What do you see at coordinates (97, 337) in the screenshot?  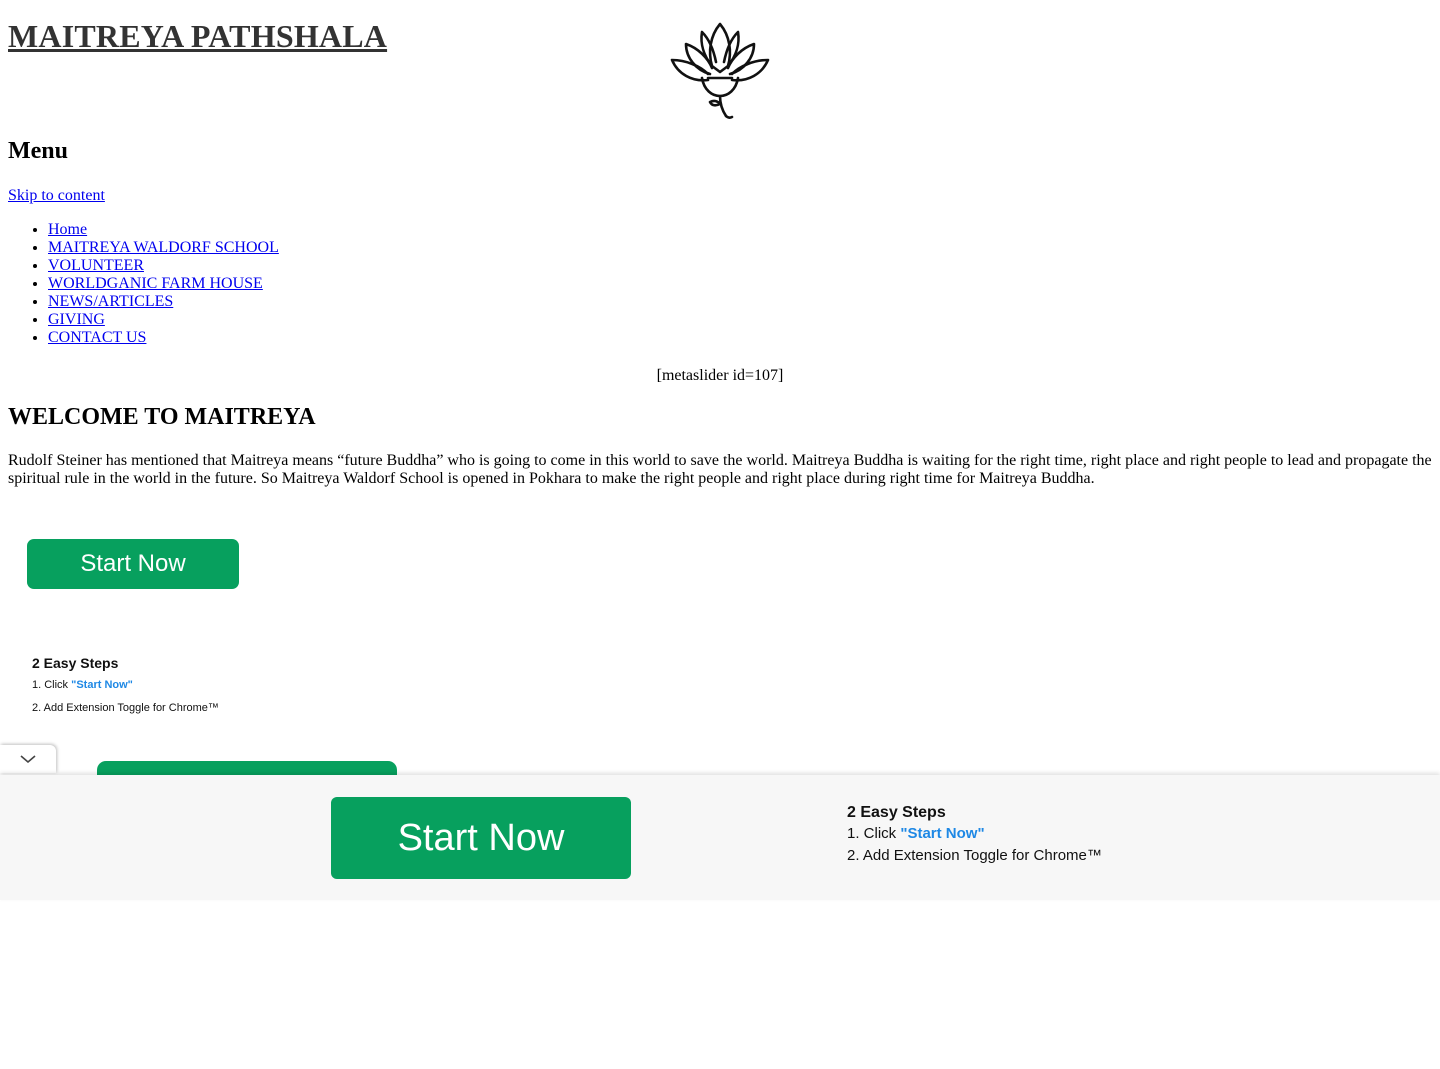 I see `nav-link-contact: CONTACT US` at bounding box center [97, 337].